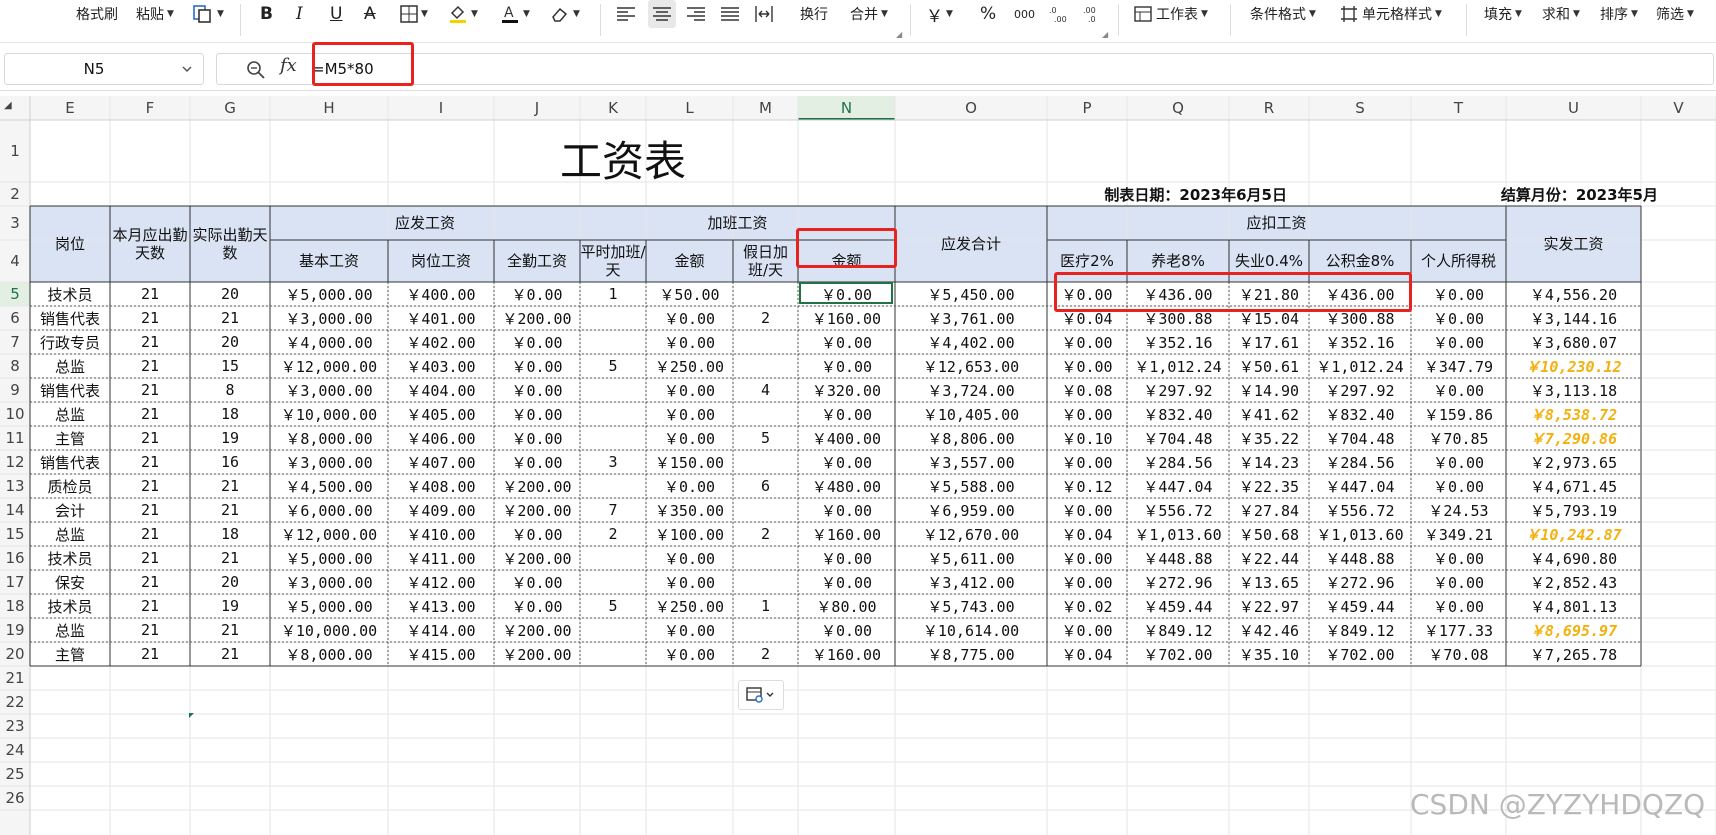  I want to click on table-cell: ￥410.00, so click(441, 534).